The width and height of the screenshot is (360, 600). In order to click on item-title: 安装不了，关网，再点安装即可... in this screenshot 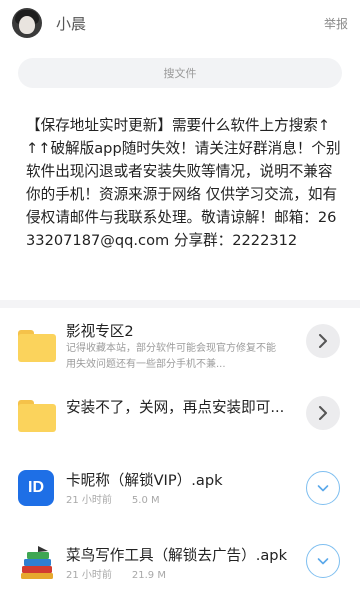, I will do `click(175, 407)`.